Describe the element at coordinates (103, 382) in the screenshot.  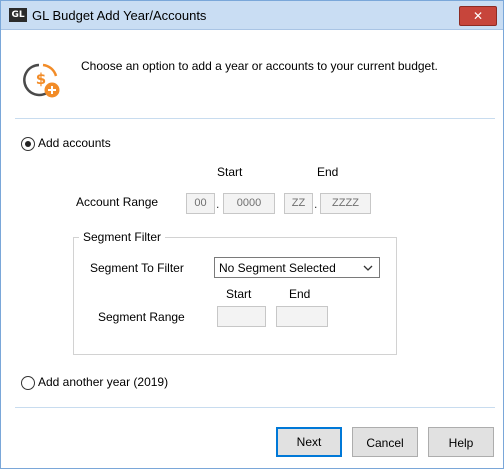
I see `add-year-label: Add another year (2019)` at that location.